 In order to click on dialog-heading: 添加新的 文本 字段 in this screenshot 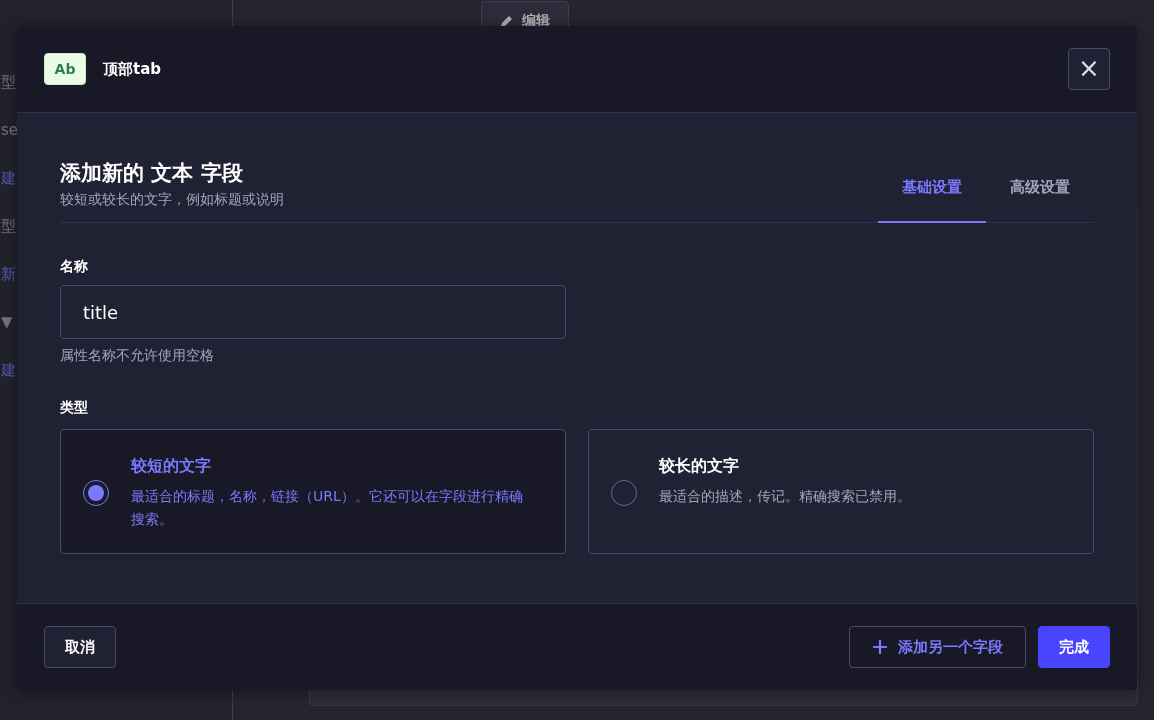, I will do `click(152, 173)`.